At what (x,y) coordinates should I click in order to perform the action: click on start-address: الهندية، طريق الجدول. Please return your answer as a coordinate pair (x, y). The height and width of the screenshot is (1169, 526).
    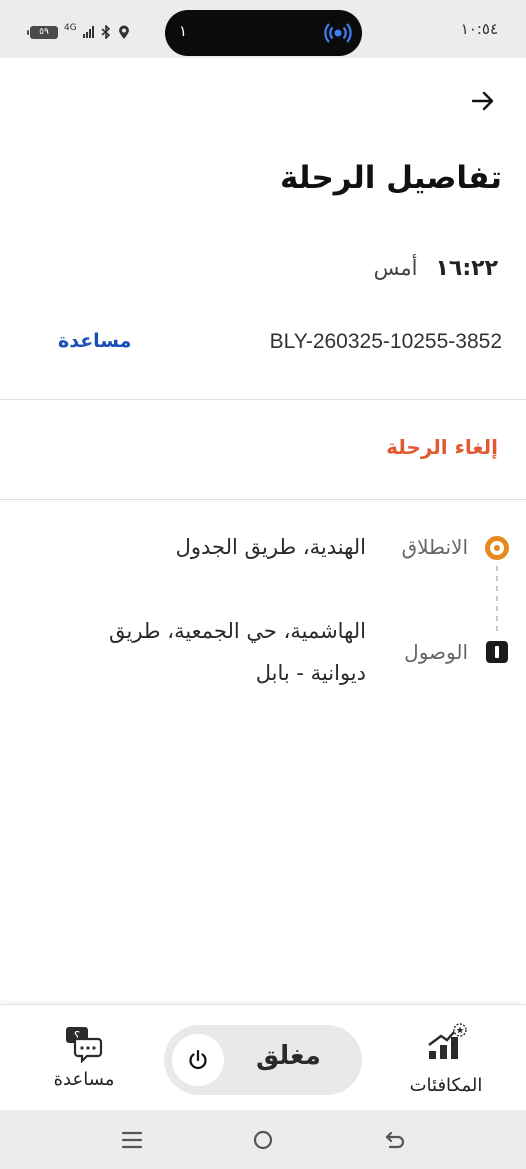
    Looking at the image, I should click on (270, 547).